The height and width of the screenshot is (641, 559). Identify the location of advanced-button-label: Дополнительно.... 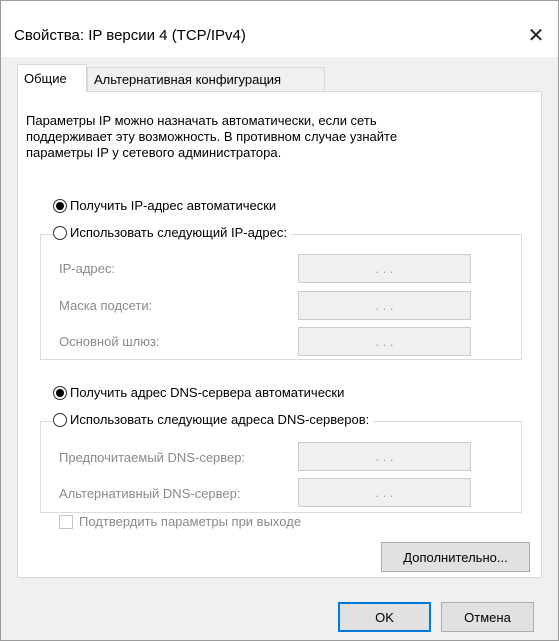
(455, 557).